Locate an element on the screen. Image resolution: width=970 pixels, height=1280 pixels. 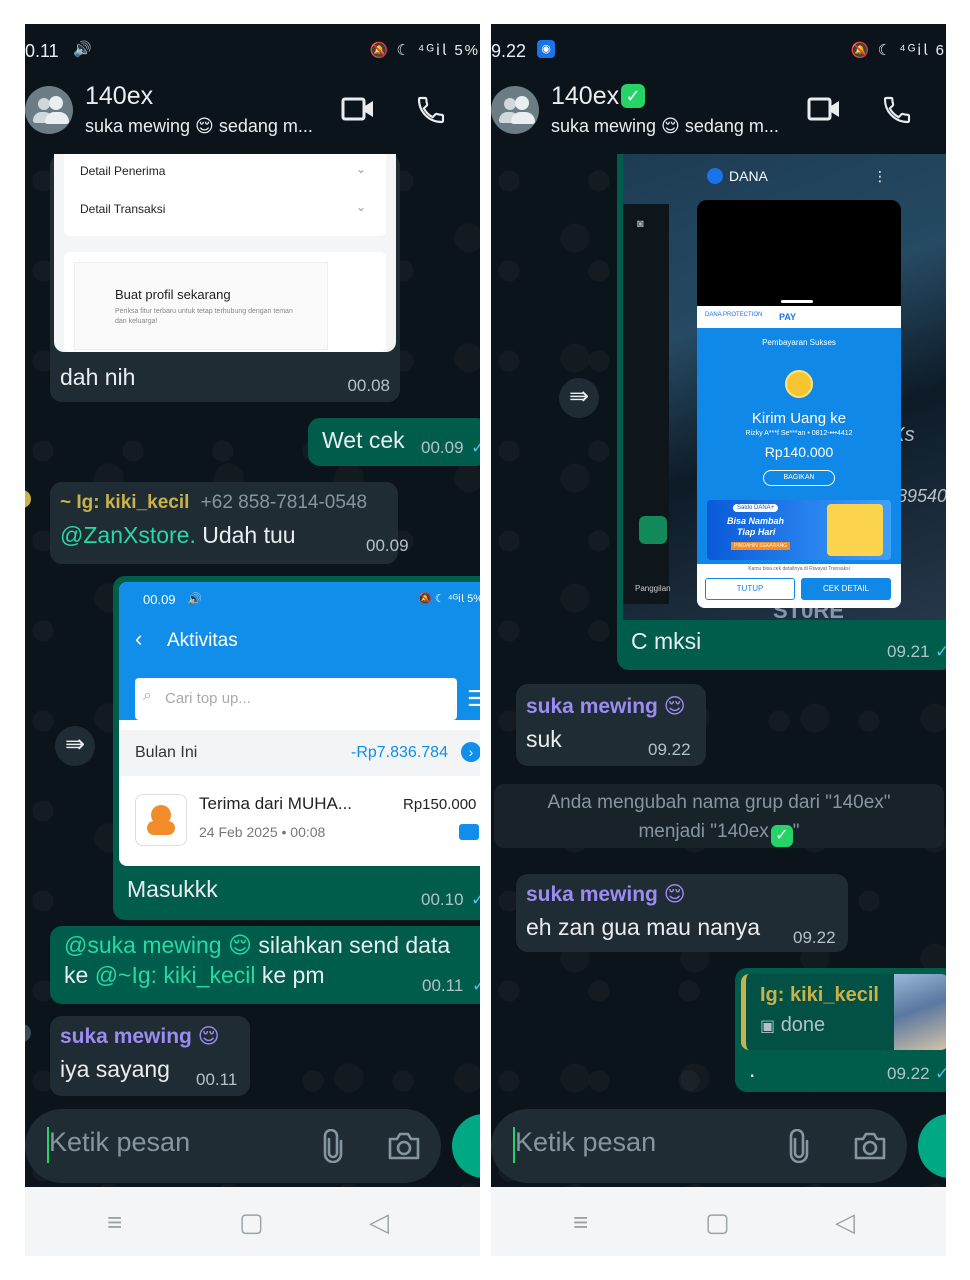
sender-phone: +62 858-7814-0548 is located at coordinates (284, 502).